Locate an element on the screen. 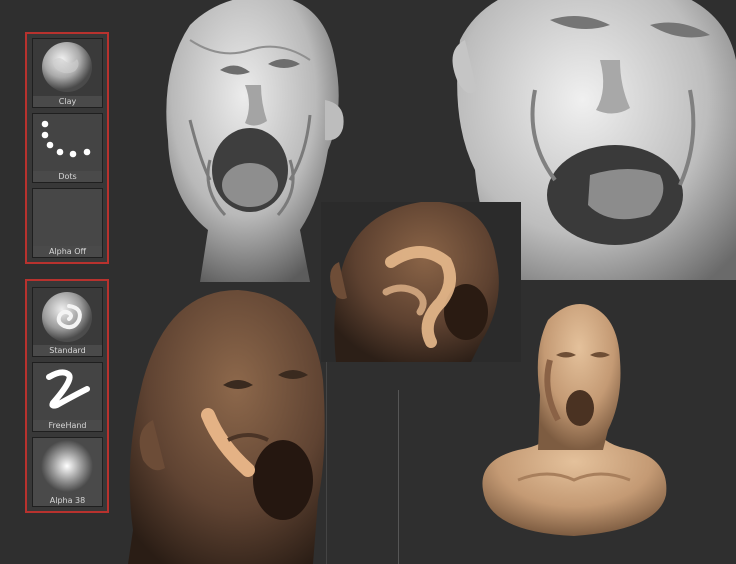 Image resolution: width=736 pixels, height=564 pixels. brush-slot-clay: Clay is located at coordinates (67, 73).